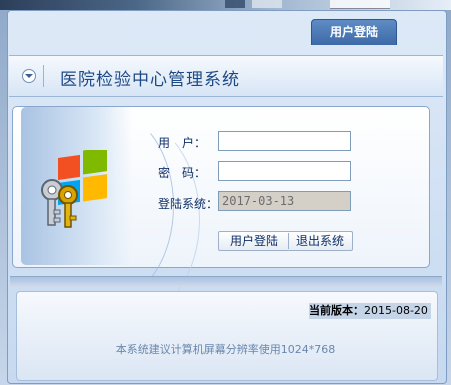 This screenshot has width=451, height=385. Describe the element at coordinates (336, 310) in the screenshot. I see `version-label: 当前版本：` at that location.